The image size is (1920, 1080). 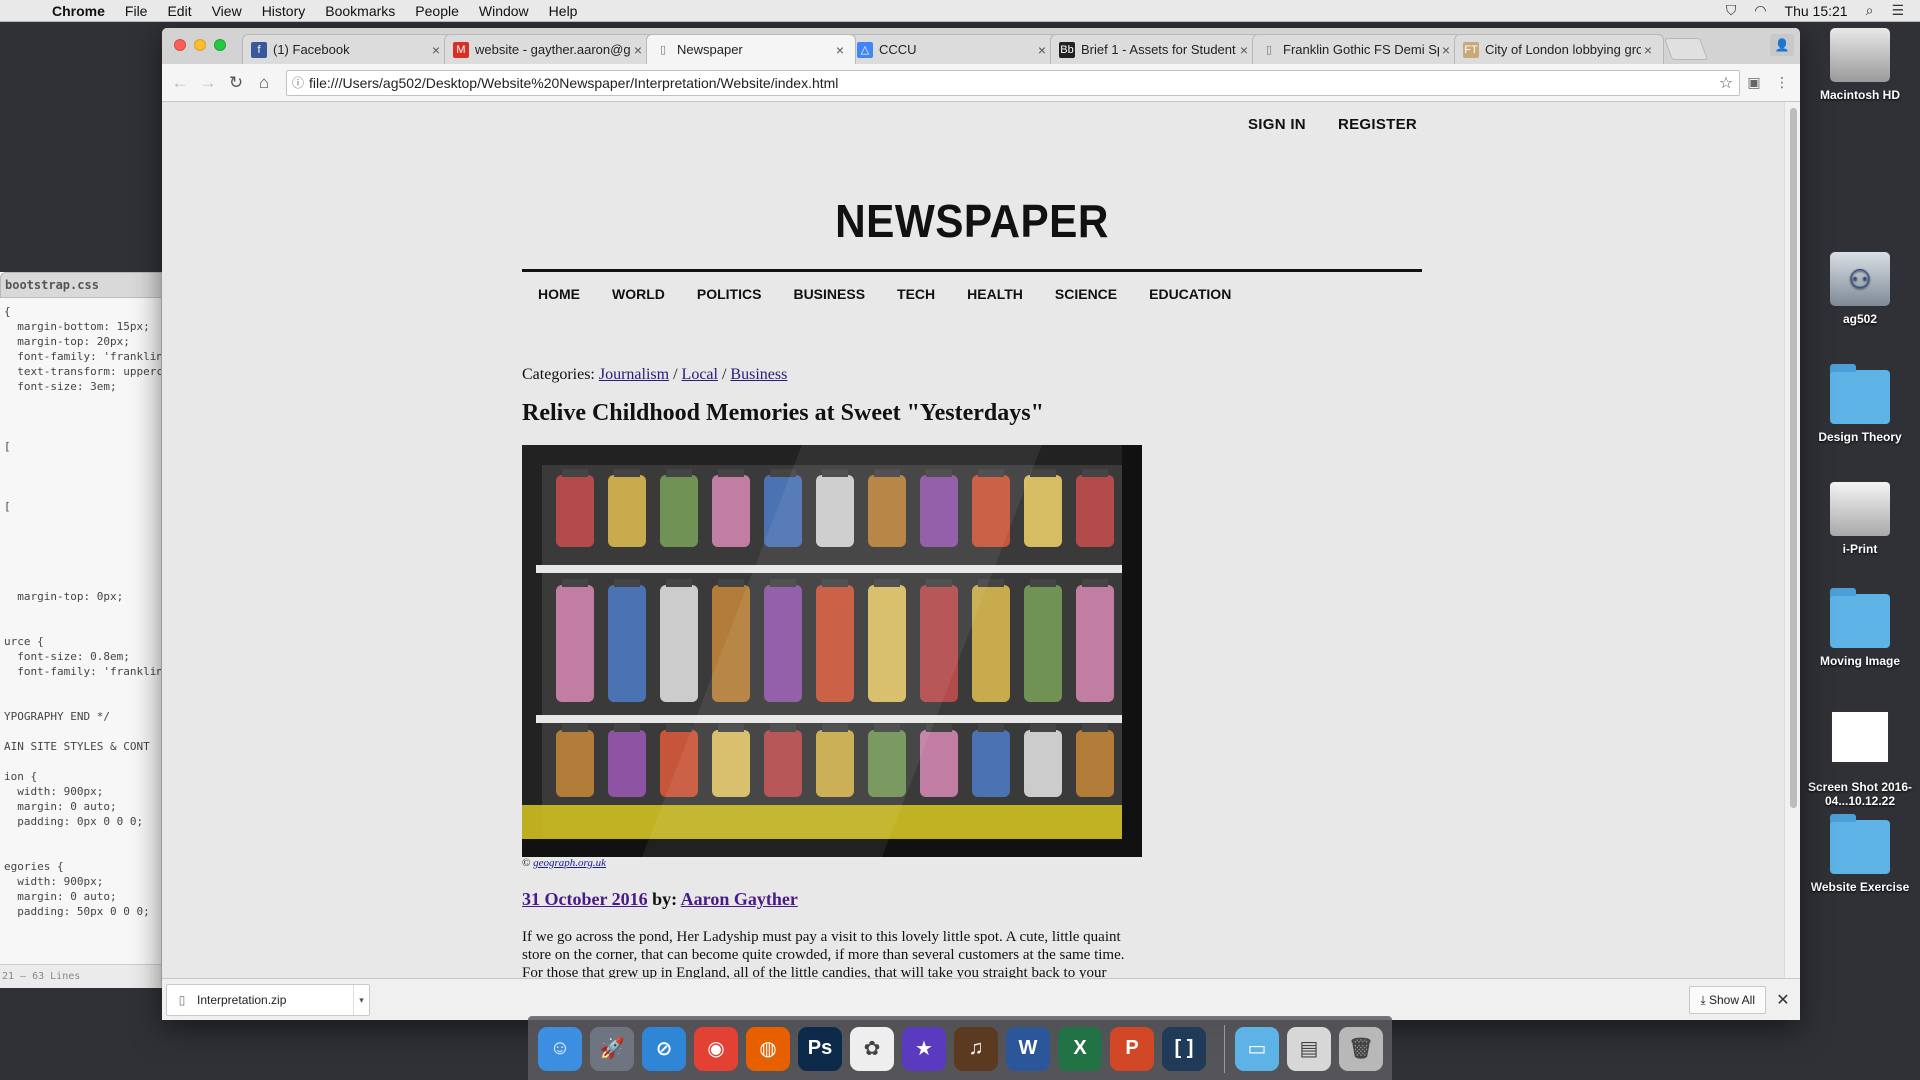 What do you see at coordinates (569, 863) in the screenshot?
I see `caption-source-link: geograph.org.uk` at bounding box center [569, 863].